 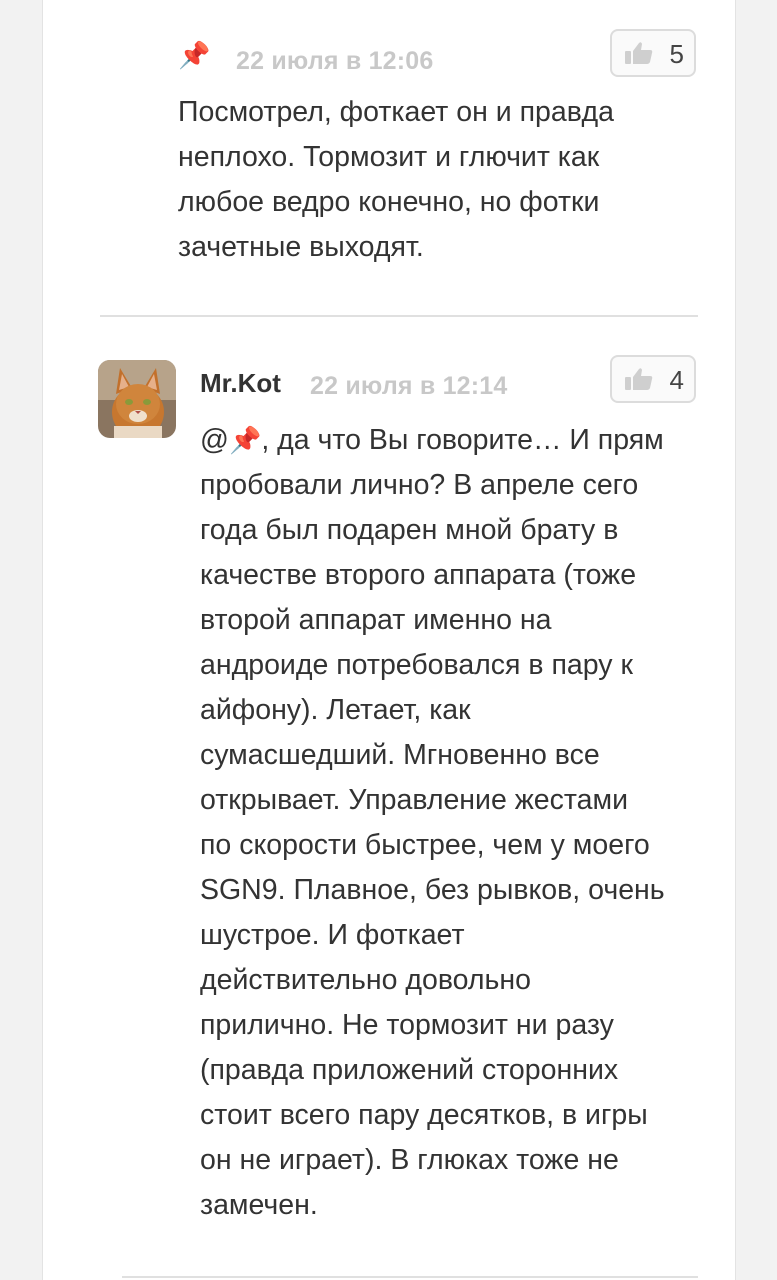 I want to click on like-button: 4, so click(x=653, y=379).